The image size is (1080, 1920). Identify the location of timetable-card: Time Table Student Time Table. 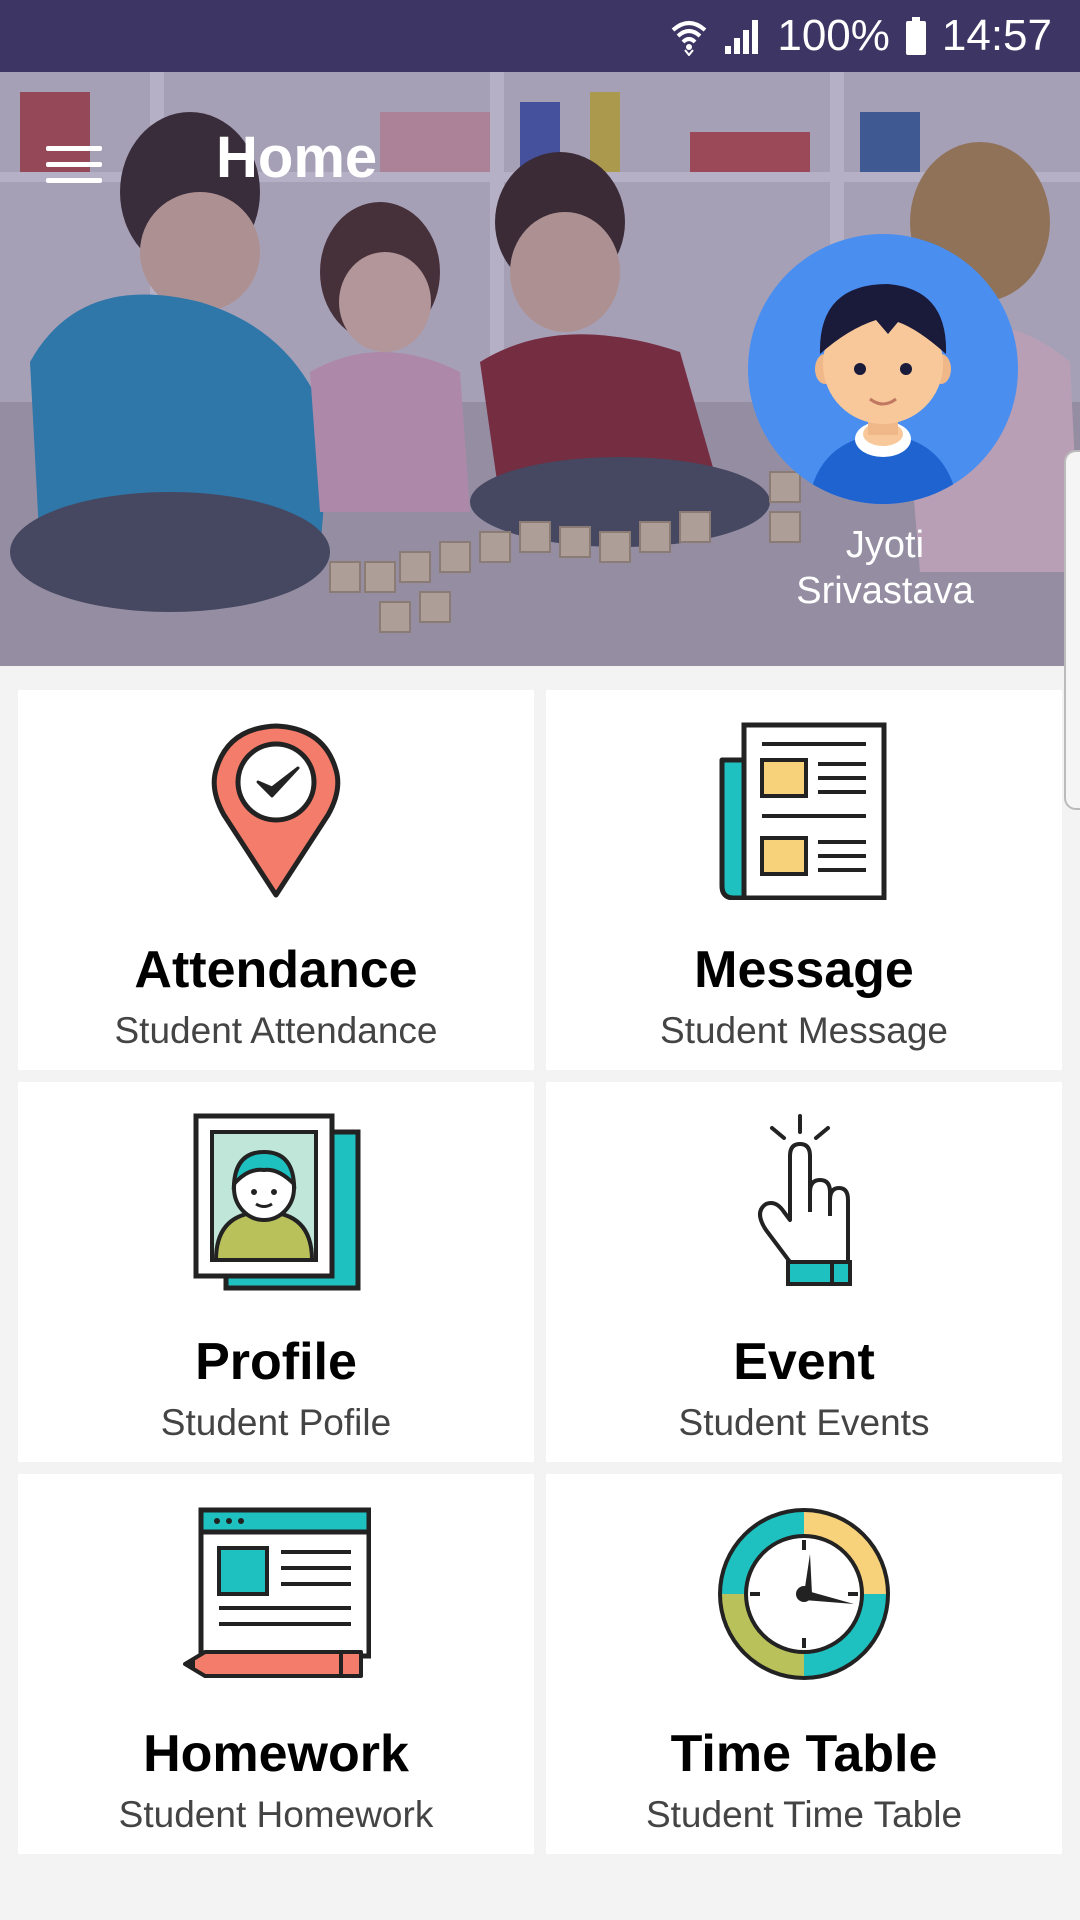
(804, 1664).